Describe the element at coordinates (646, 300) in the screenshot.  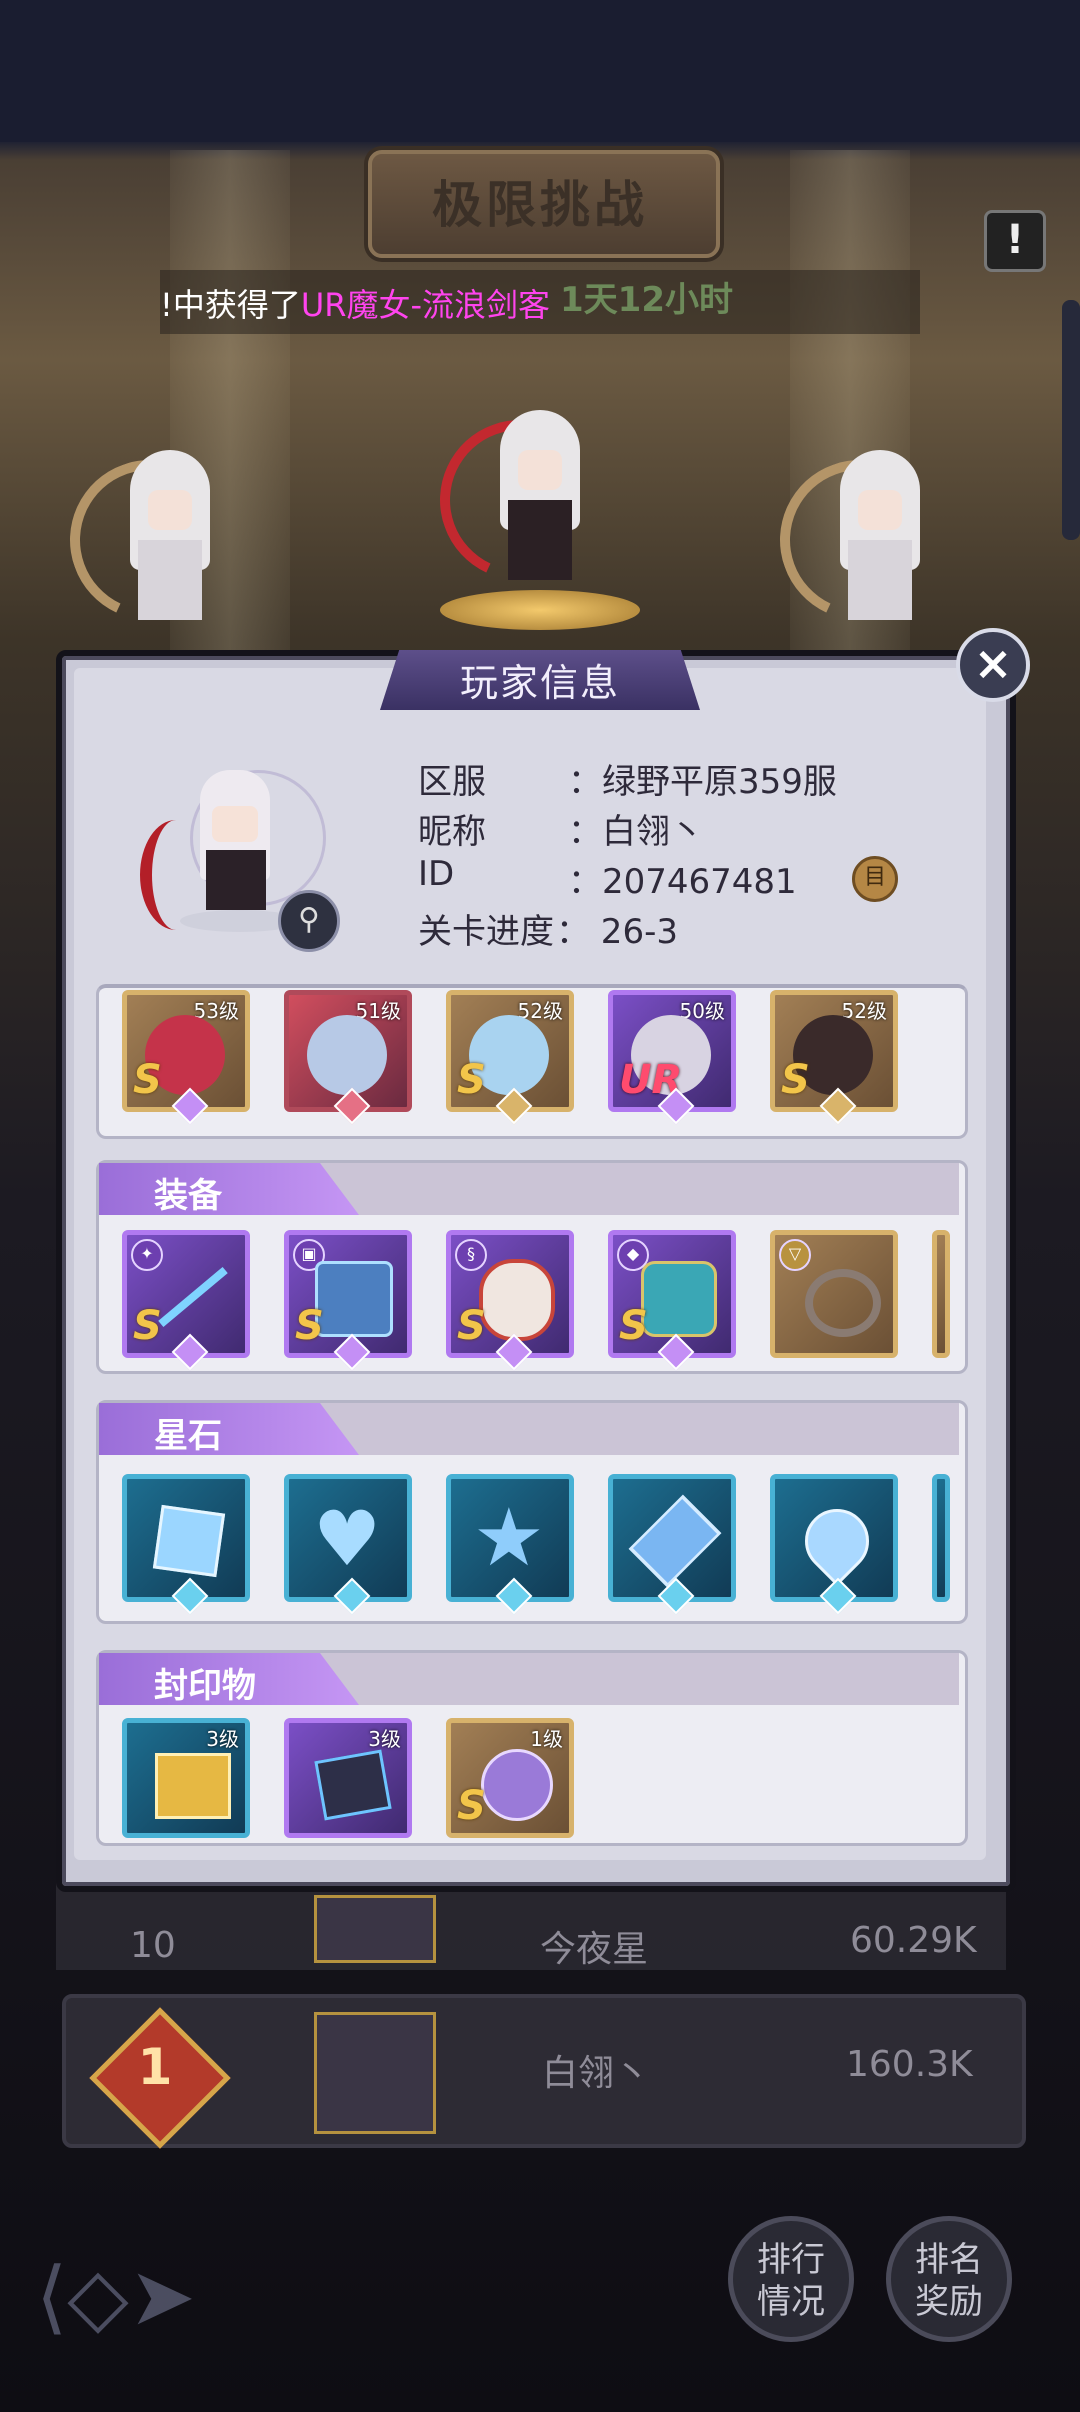
I see `countdown-text: 1天12小时` at that location.